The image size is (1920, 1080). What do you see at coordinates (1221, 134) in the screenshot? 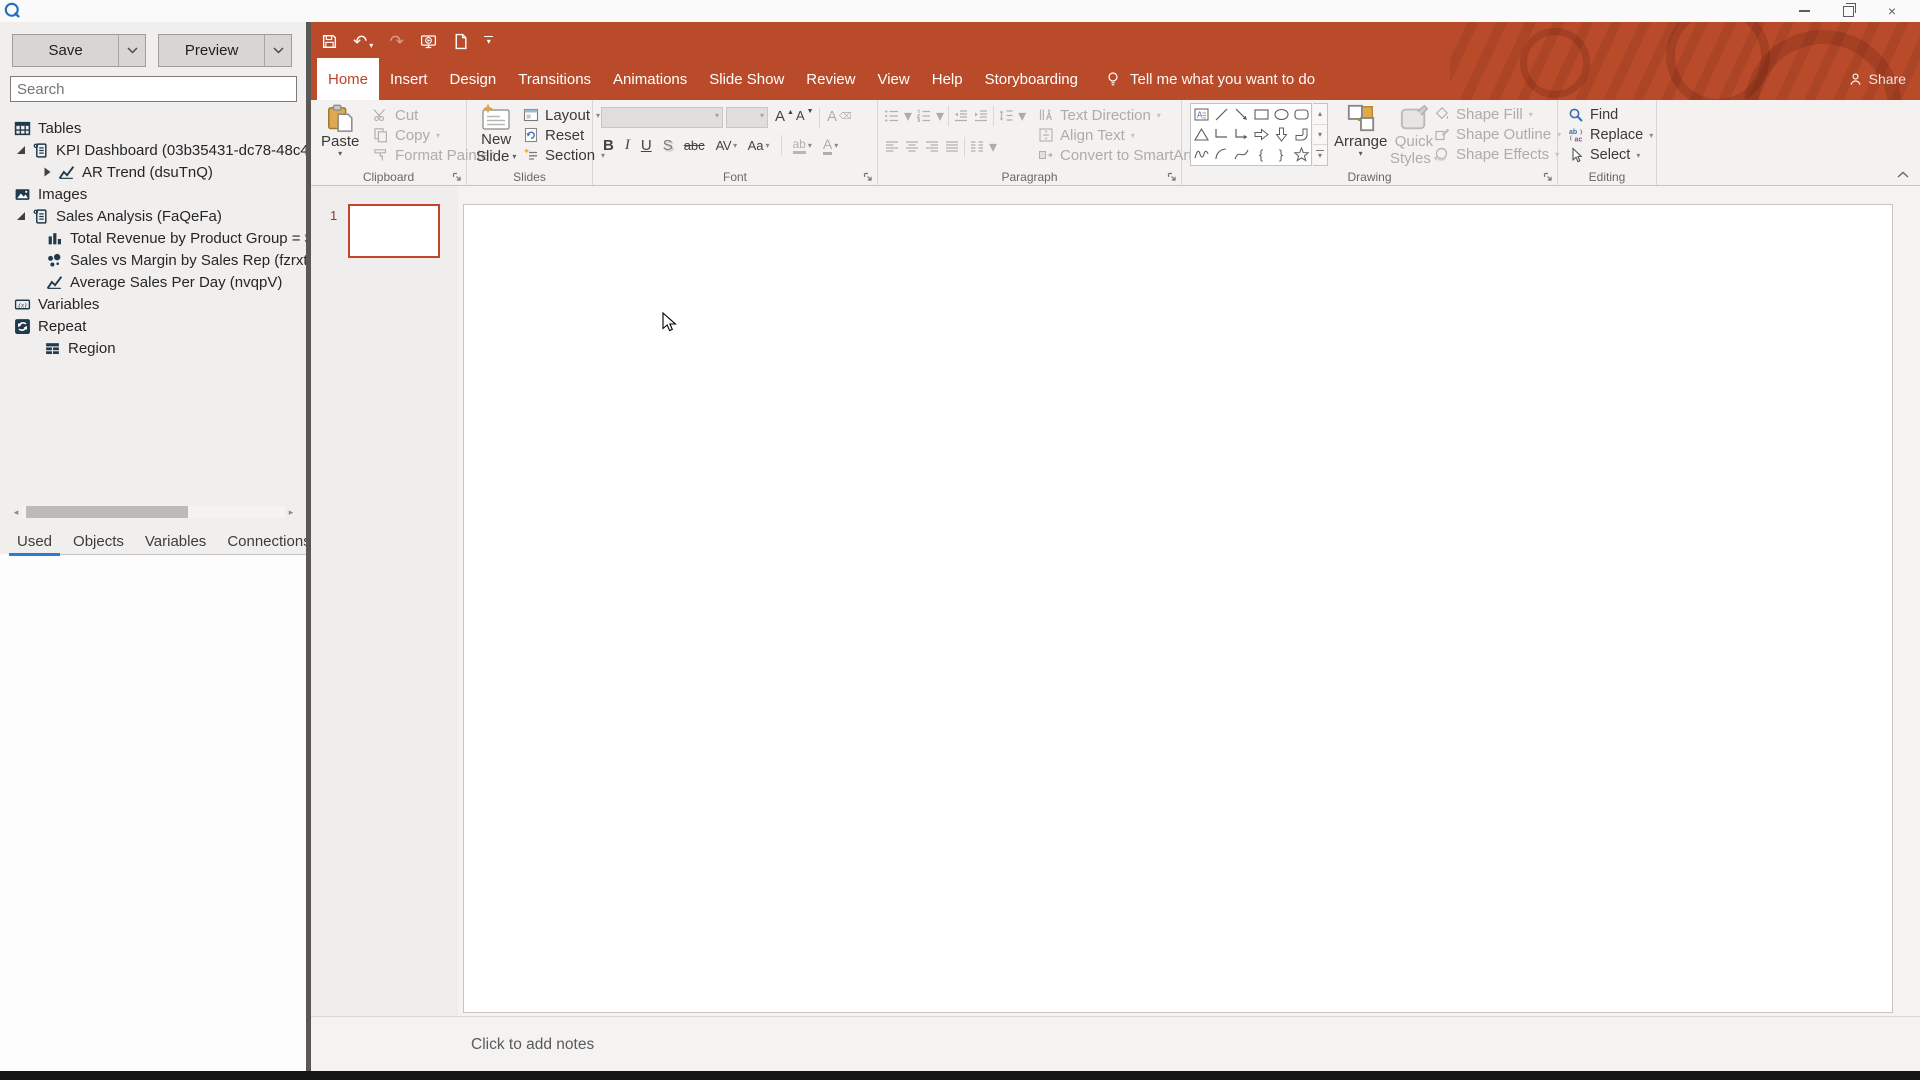
I see `elbow-connector-icon` at bounding box center [1221, 134].